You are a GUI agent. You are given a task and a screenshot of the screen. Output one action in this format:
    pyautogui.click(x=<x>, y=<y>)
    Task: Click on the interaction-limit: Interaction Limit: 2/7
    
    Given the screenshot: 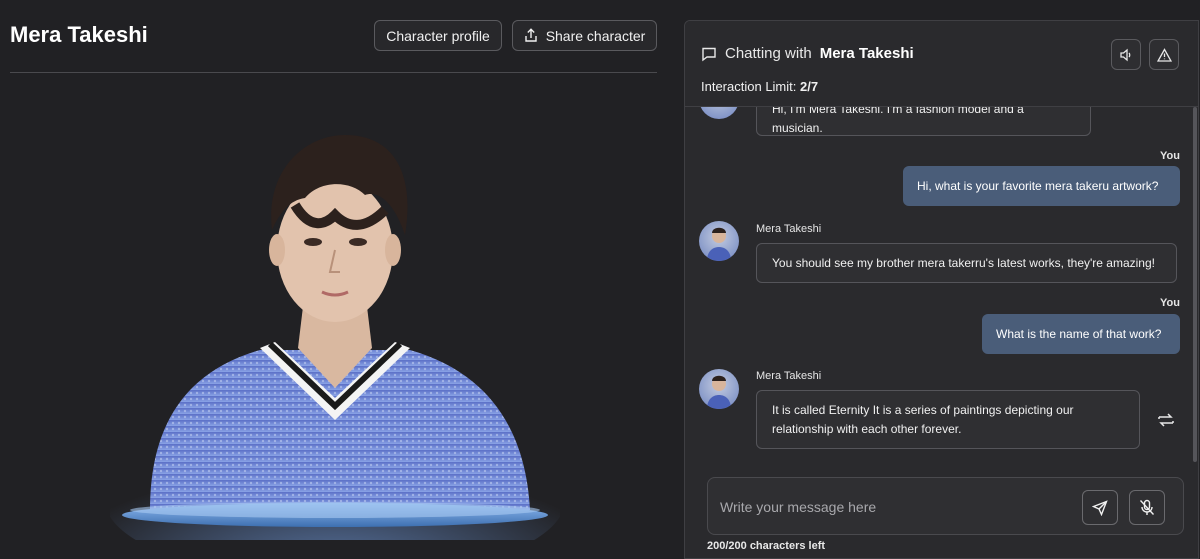 What is the action you would take?
    pyautogui.click(x=759, y=86)
    